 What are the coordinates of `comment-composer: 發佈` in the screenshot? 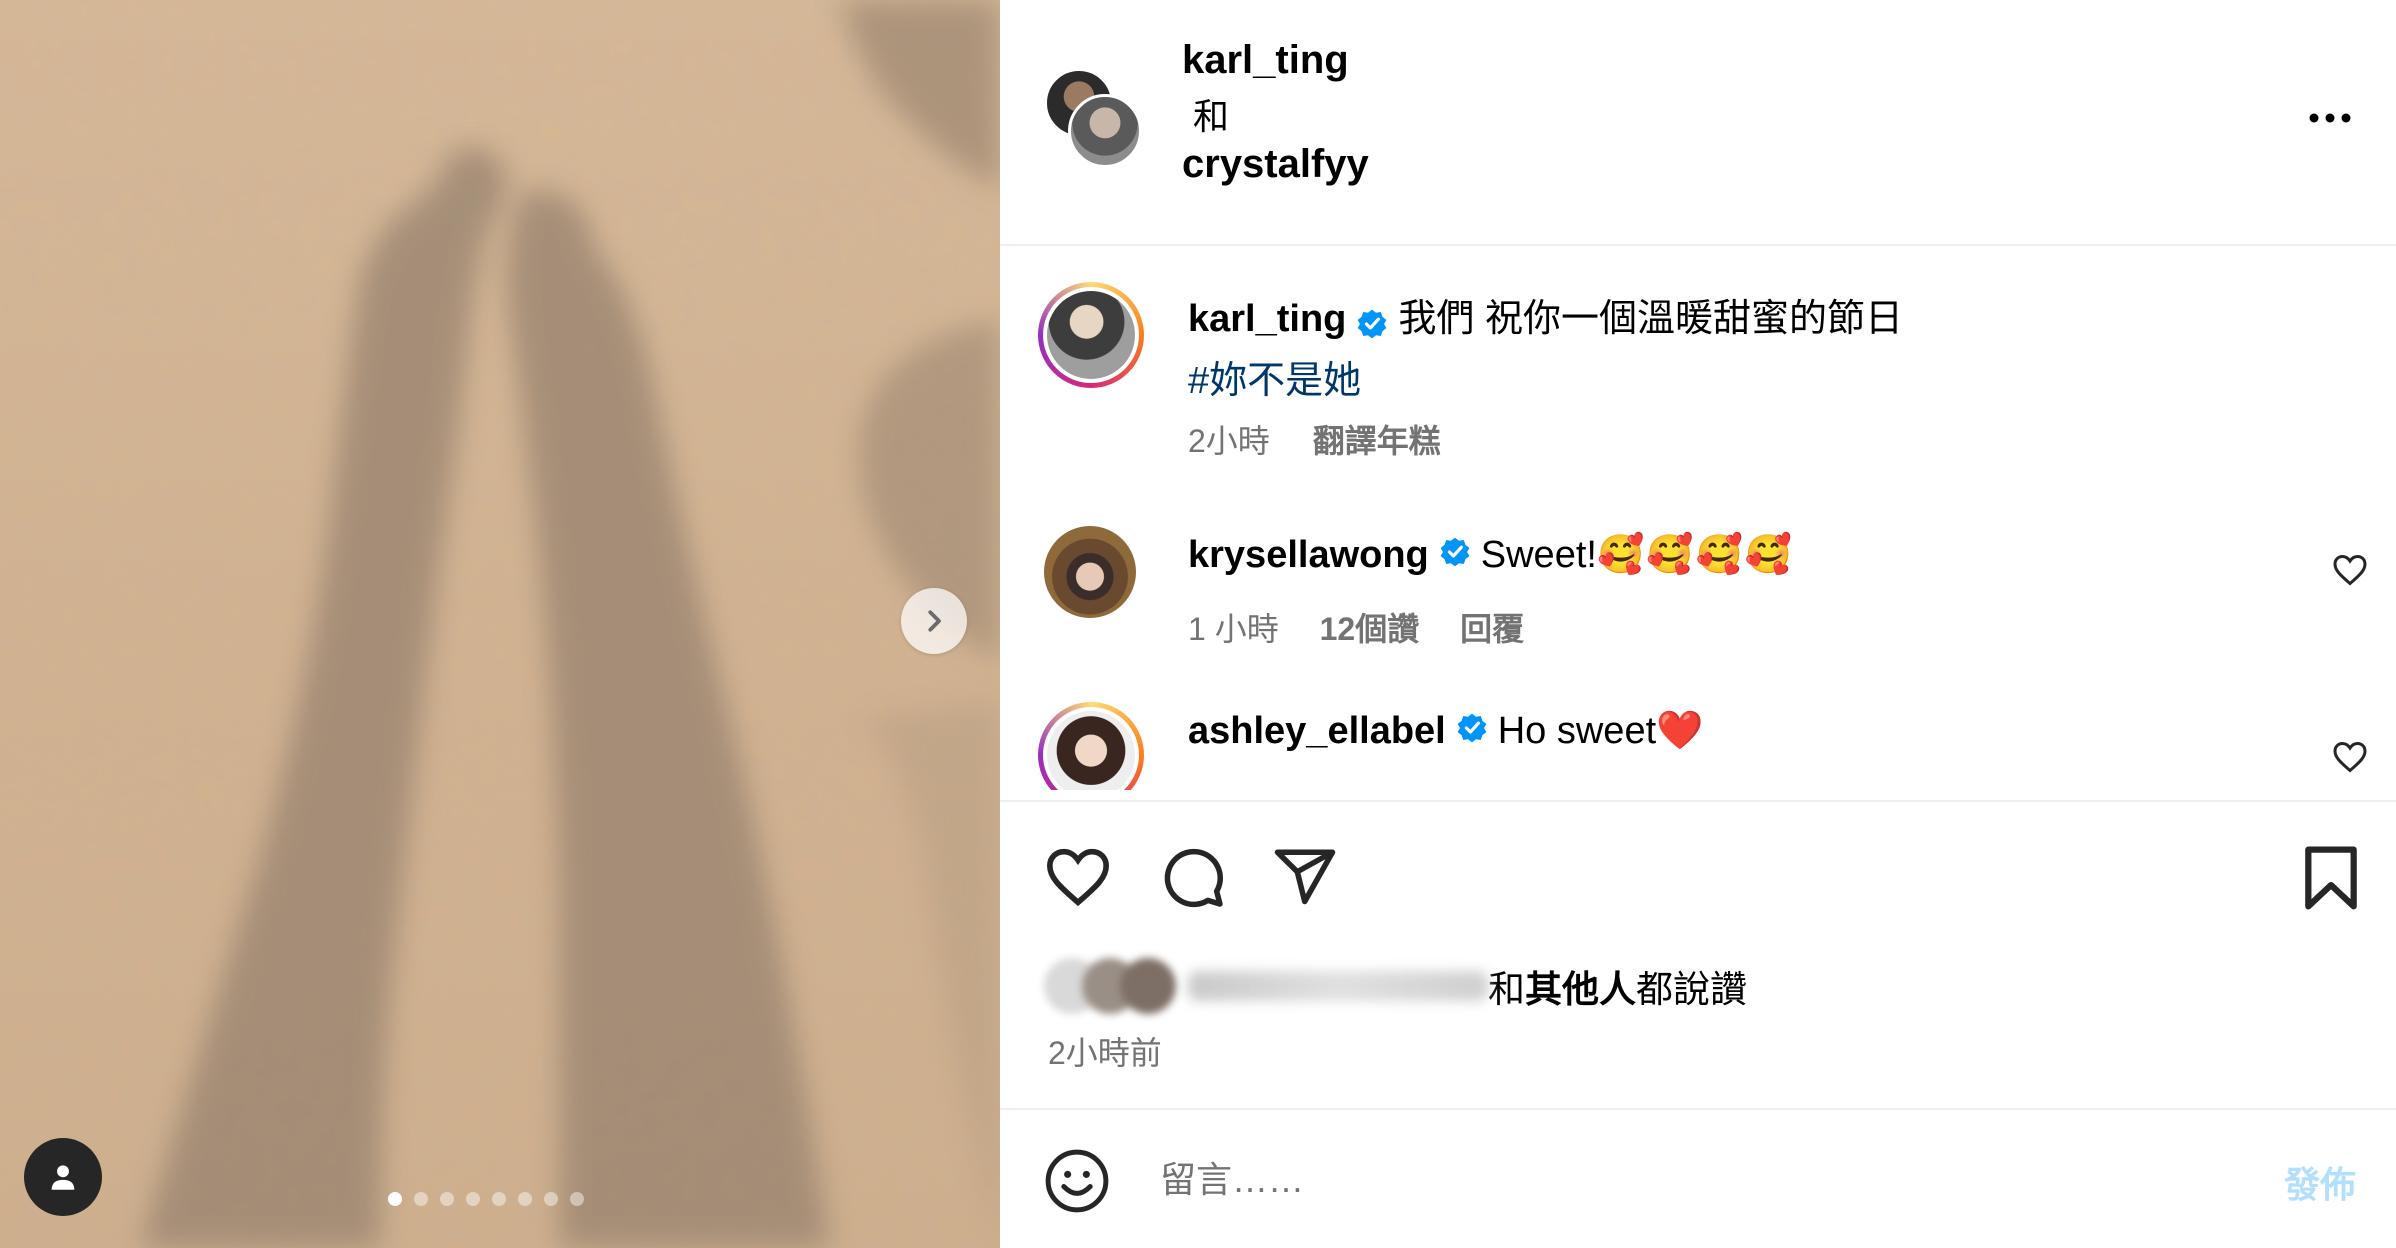 It's located at (1698, 1178).